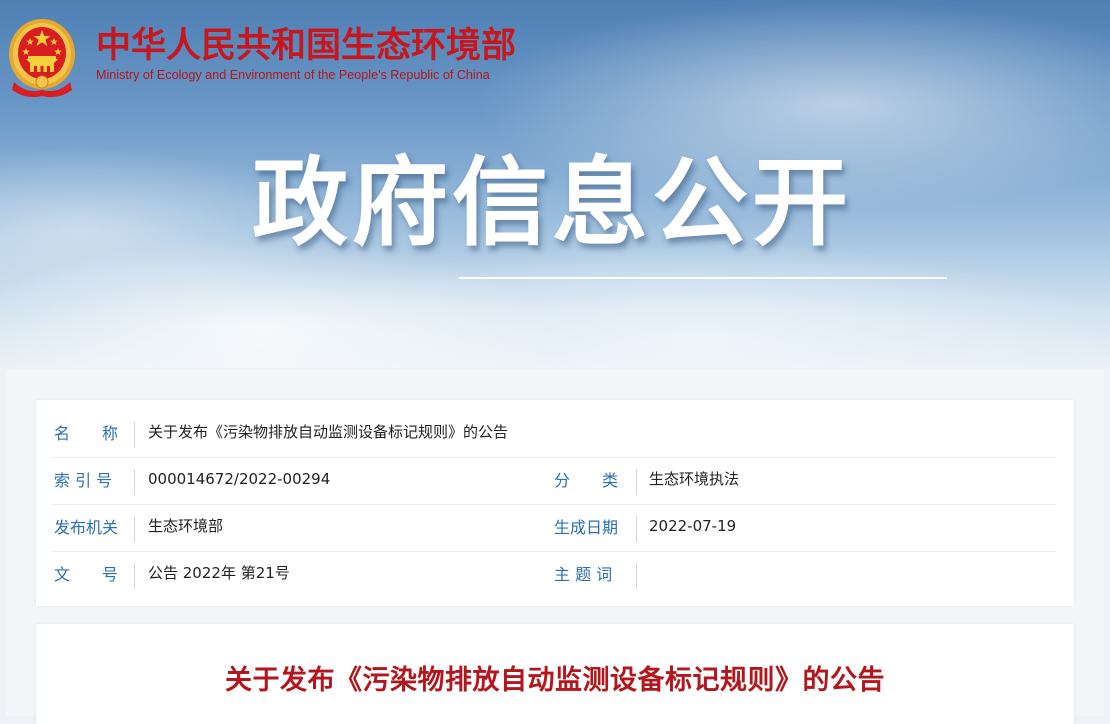 The width and height of the screenshot is (1110, 724). I want to click on info-row-issuer: 发布机关 生态环境部 生成日期 2022-07-19, so click(554, 528).